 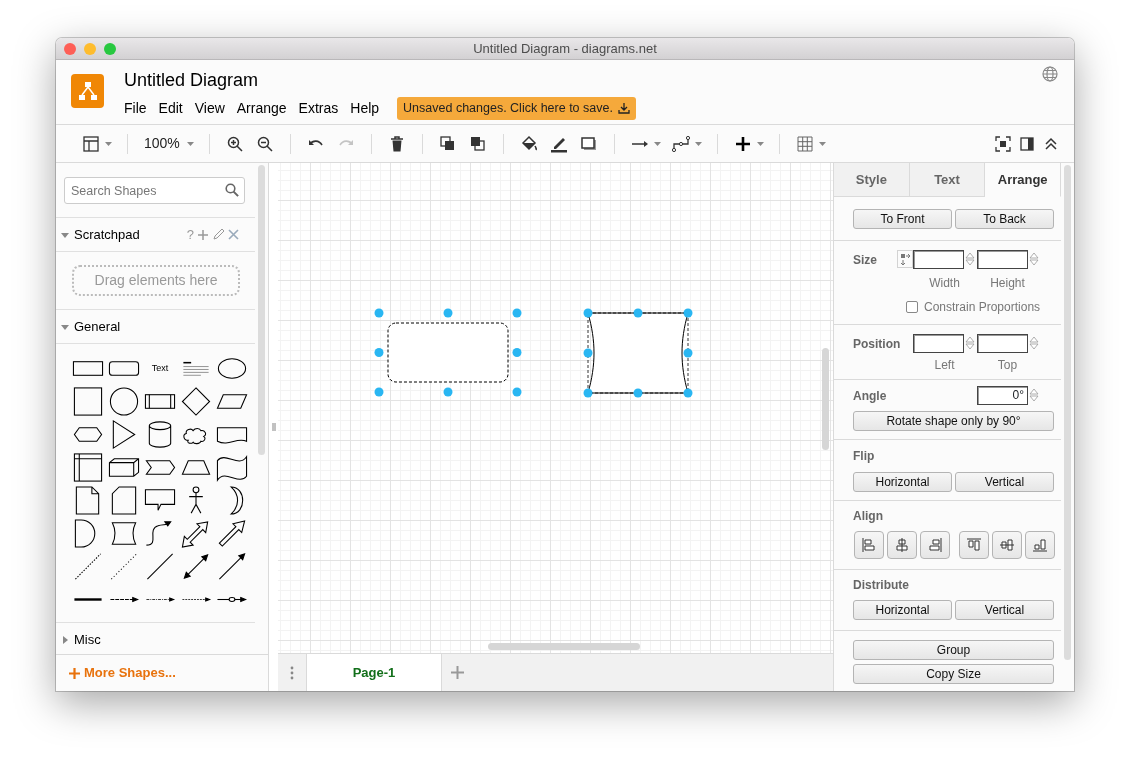 I want to click on search-field: Search Shapes, so click(x=155, y=190).